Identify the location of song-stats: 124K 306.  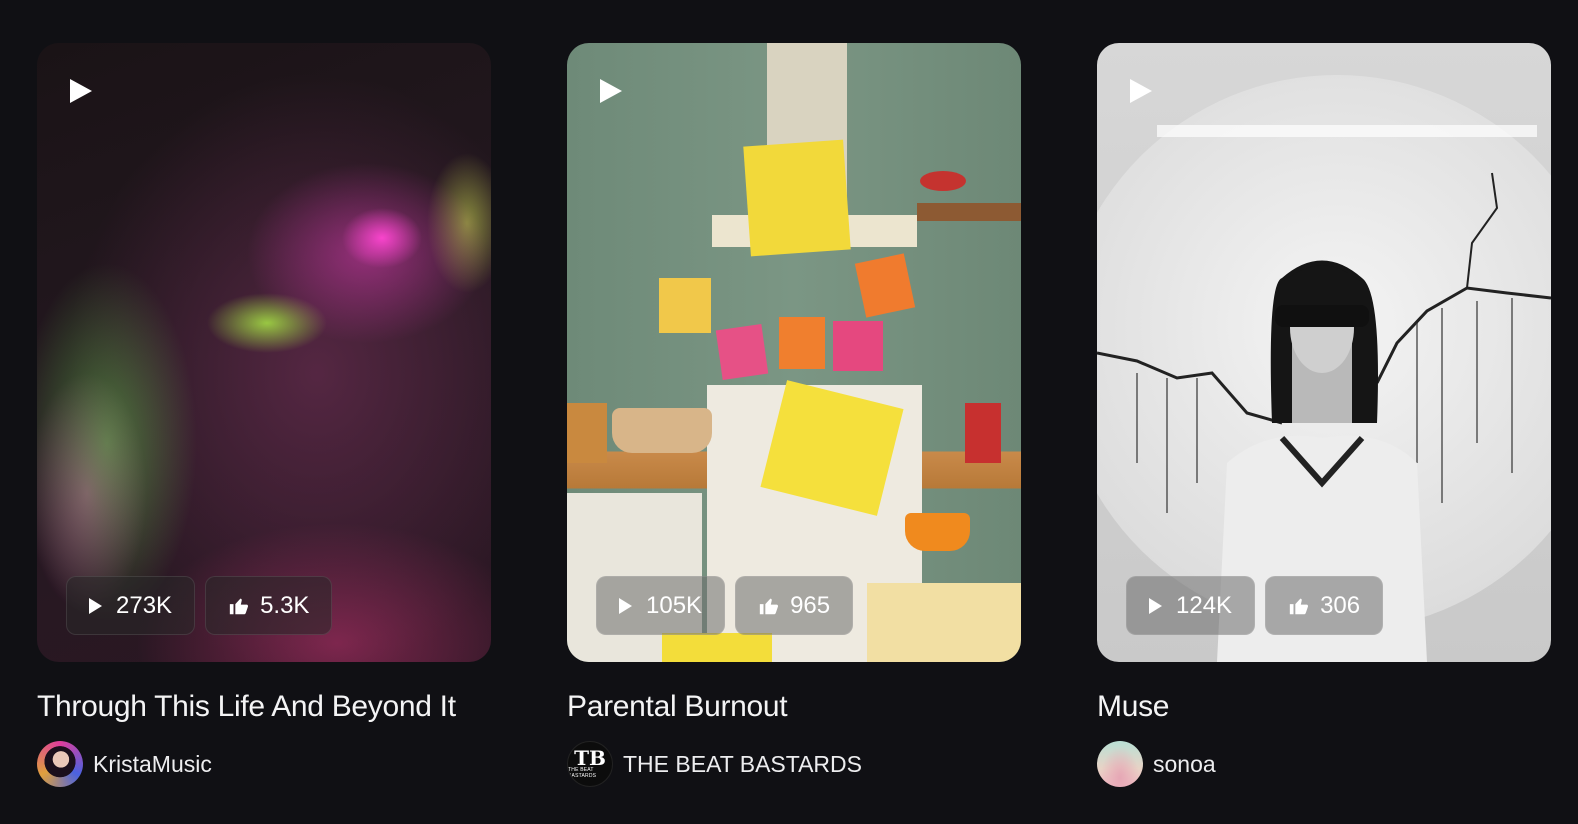
(1255, 605).